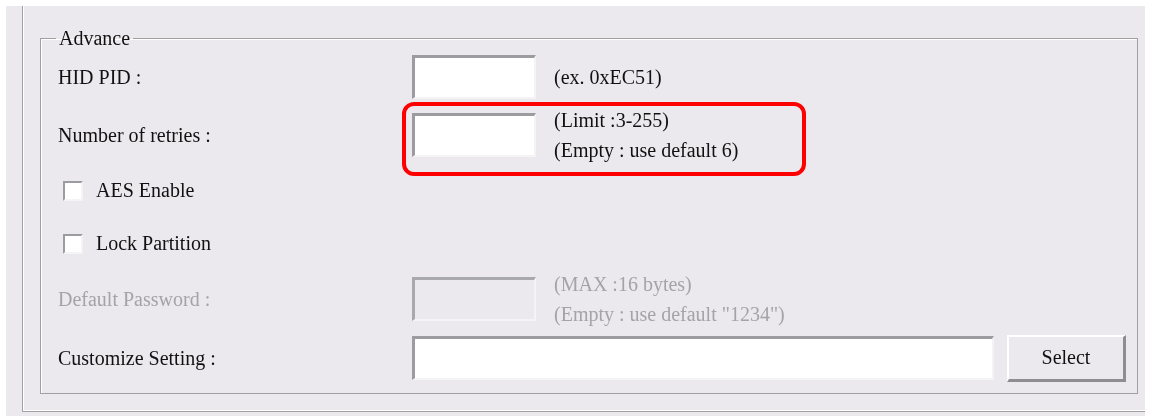 Image resolution: width=1162 pixels, height=416 pixels. Describe the element at coordinates (623, 284) in the screenshot. I see `hint-text: (MAX :16 bytes)` at that location.